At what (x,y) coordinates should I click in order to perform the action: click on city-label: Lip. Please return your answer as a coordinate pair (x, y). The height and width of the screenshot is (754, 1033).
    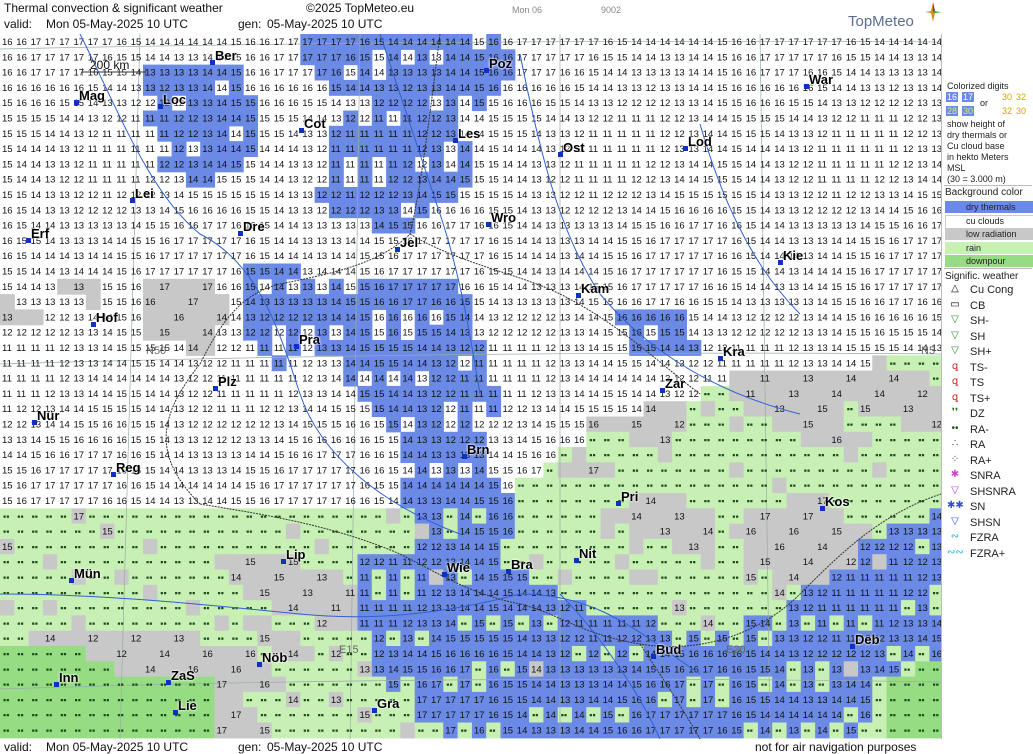
    Looking at the image, I should click on (296, 554).